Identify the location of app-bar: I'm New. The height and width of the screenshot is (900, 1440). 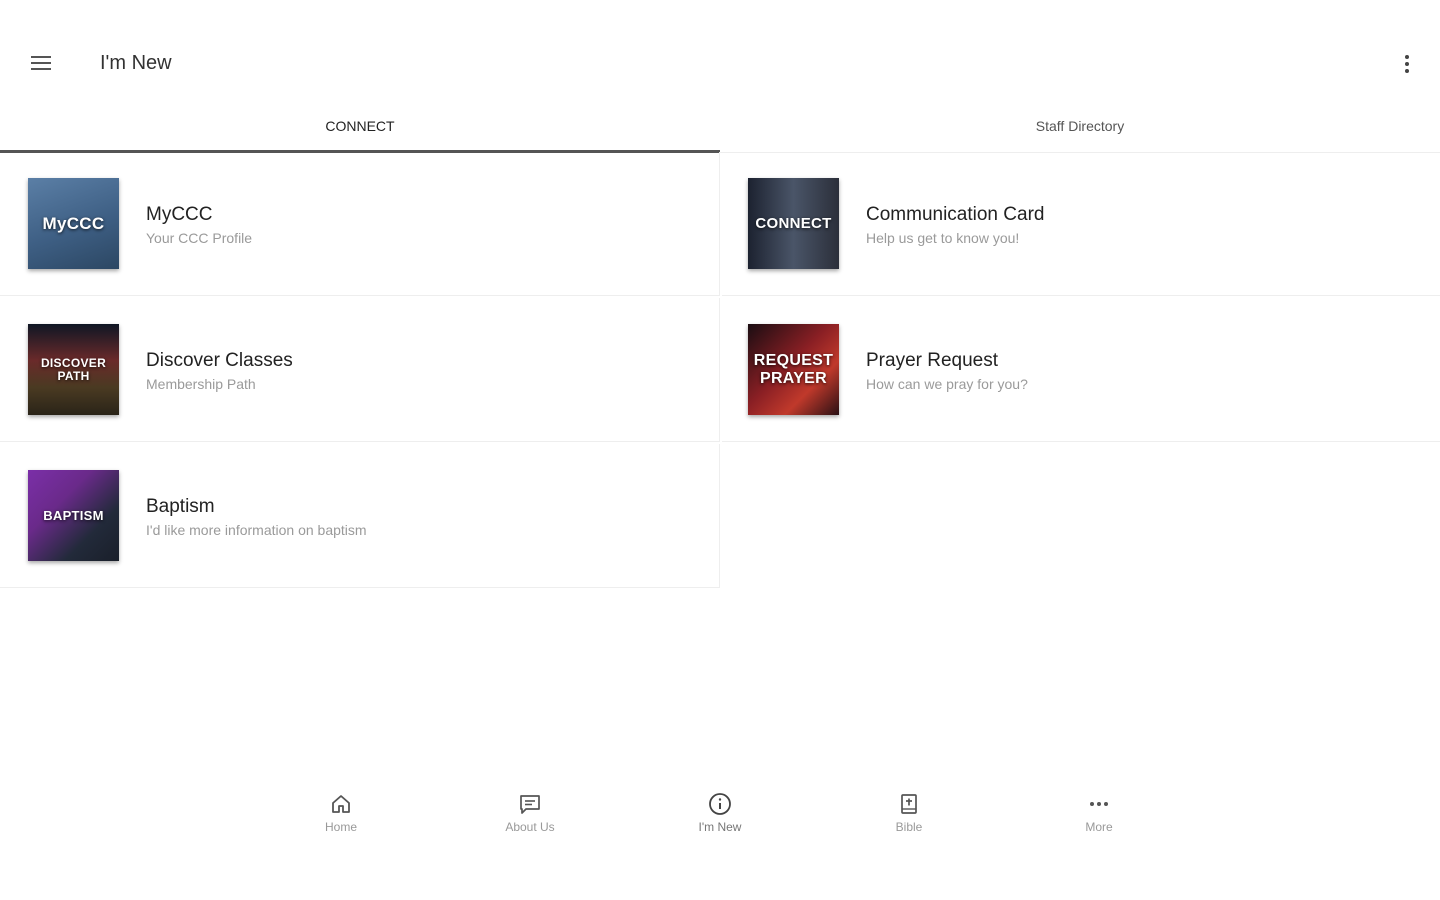
(720, 52).